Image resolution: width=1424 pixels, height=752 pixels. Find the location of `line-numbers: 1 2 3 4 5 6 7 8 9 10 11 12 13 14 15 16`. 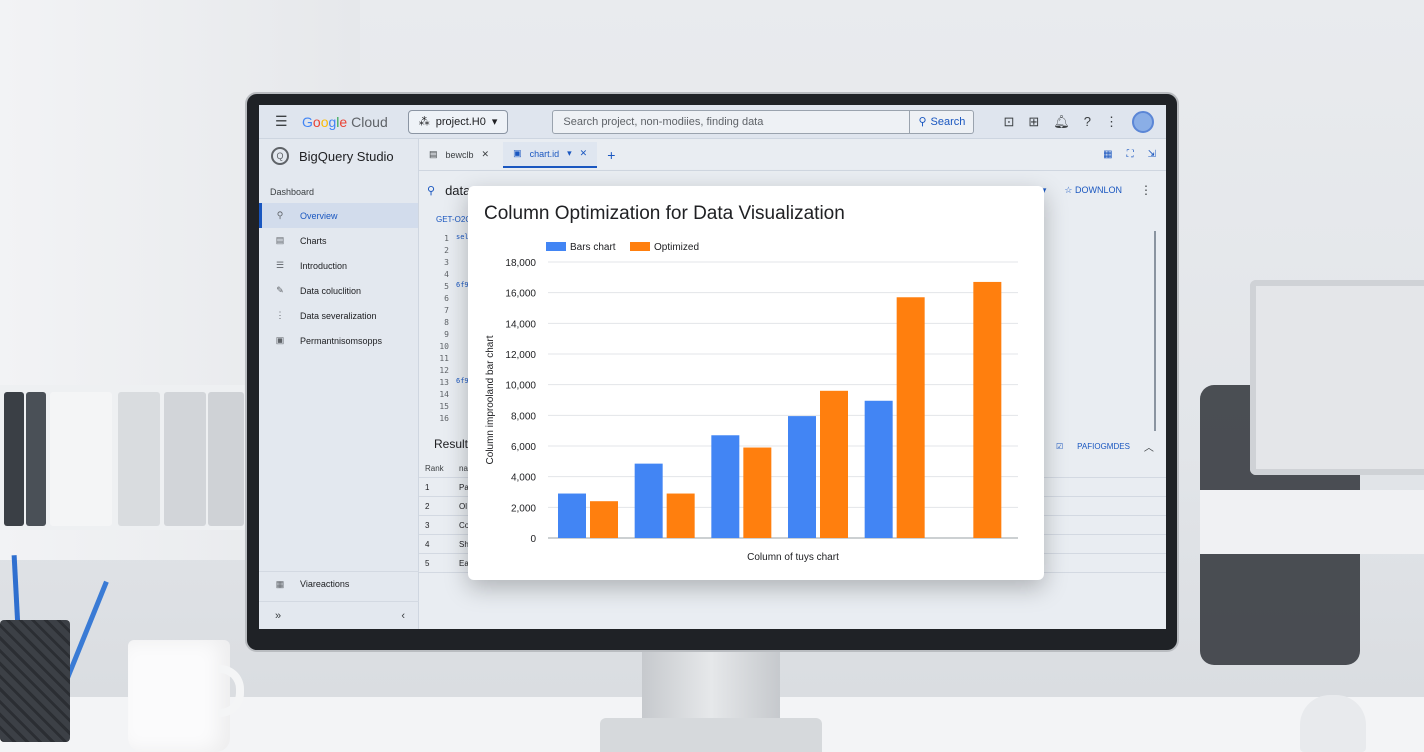

line-numbers: 1 2 3 4 5 6 7 8 9 10 11 12 13 14 15 16 is located at coordinates (439, 329).